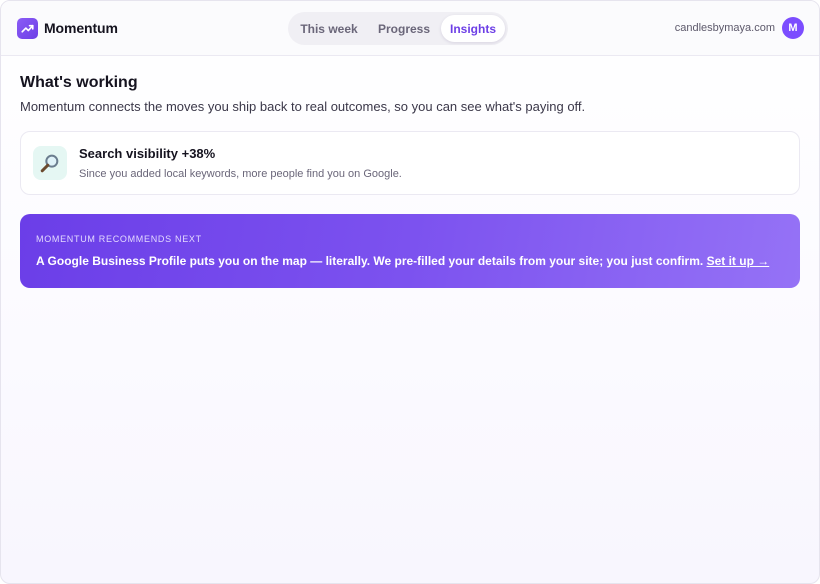  I want to click on brand: Momentum, so click(67, 28).